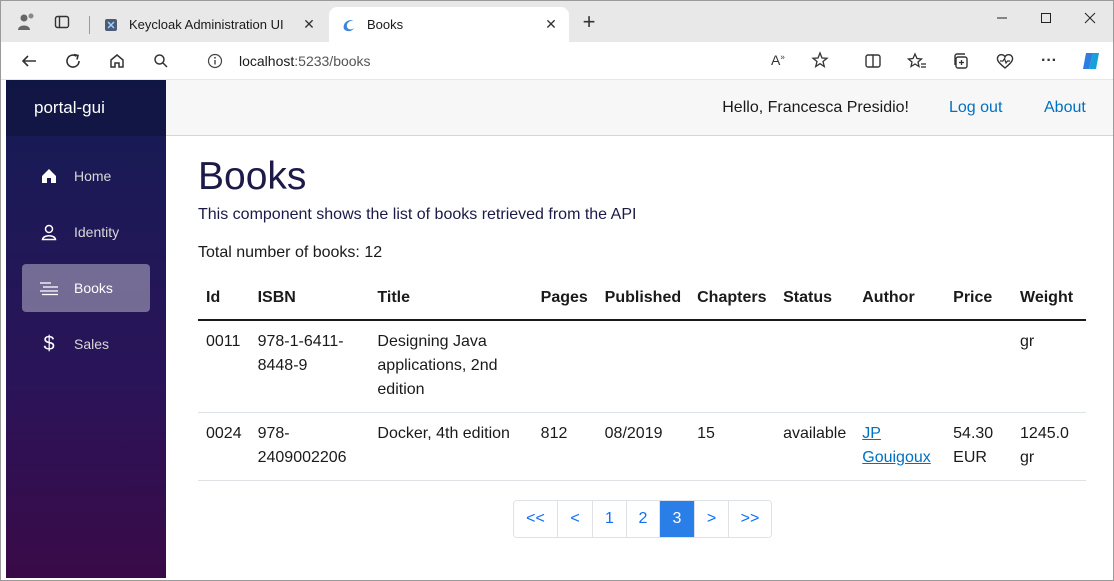 Image resolution: width=1114 pixels, height=581 pixels. Describe the element at coordinates (92, 344) in the screenshot. I see `sidebar-item-label: Sales` at that location.